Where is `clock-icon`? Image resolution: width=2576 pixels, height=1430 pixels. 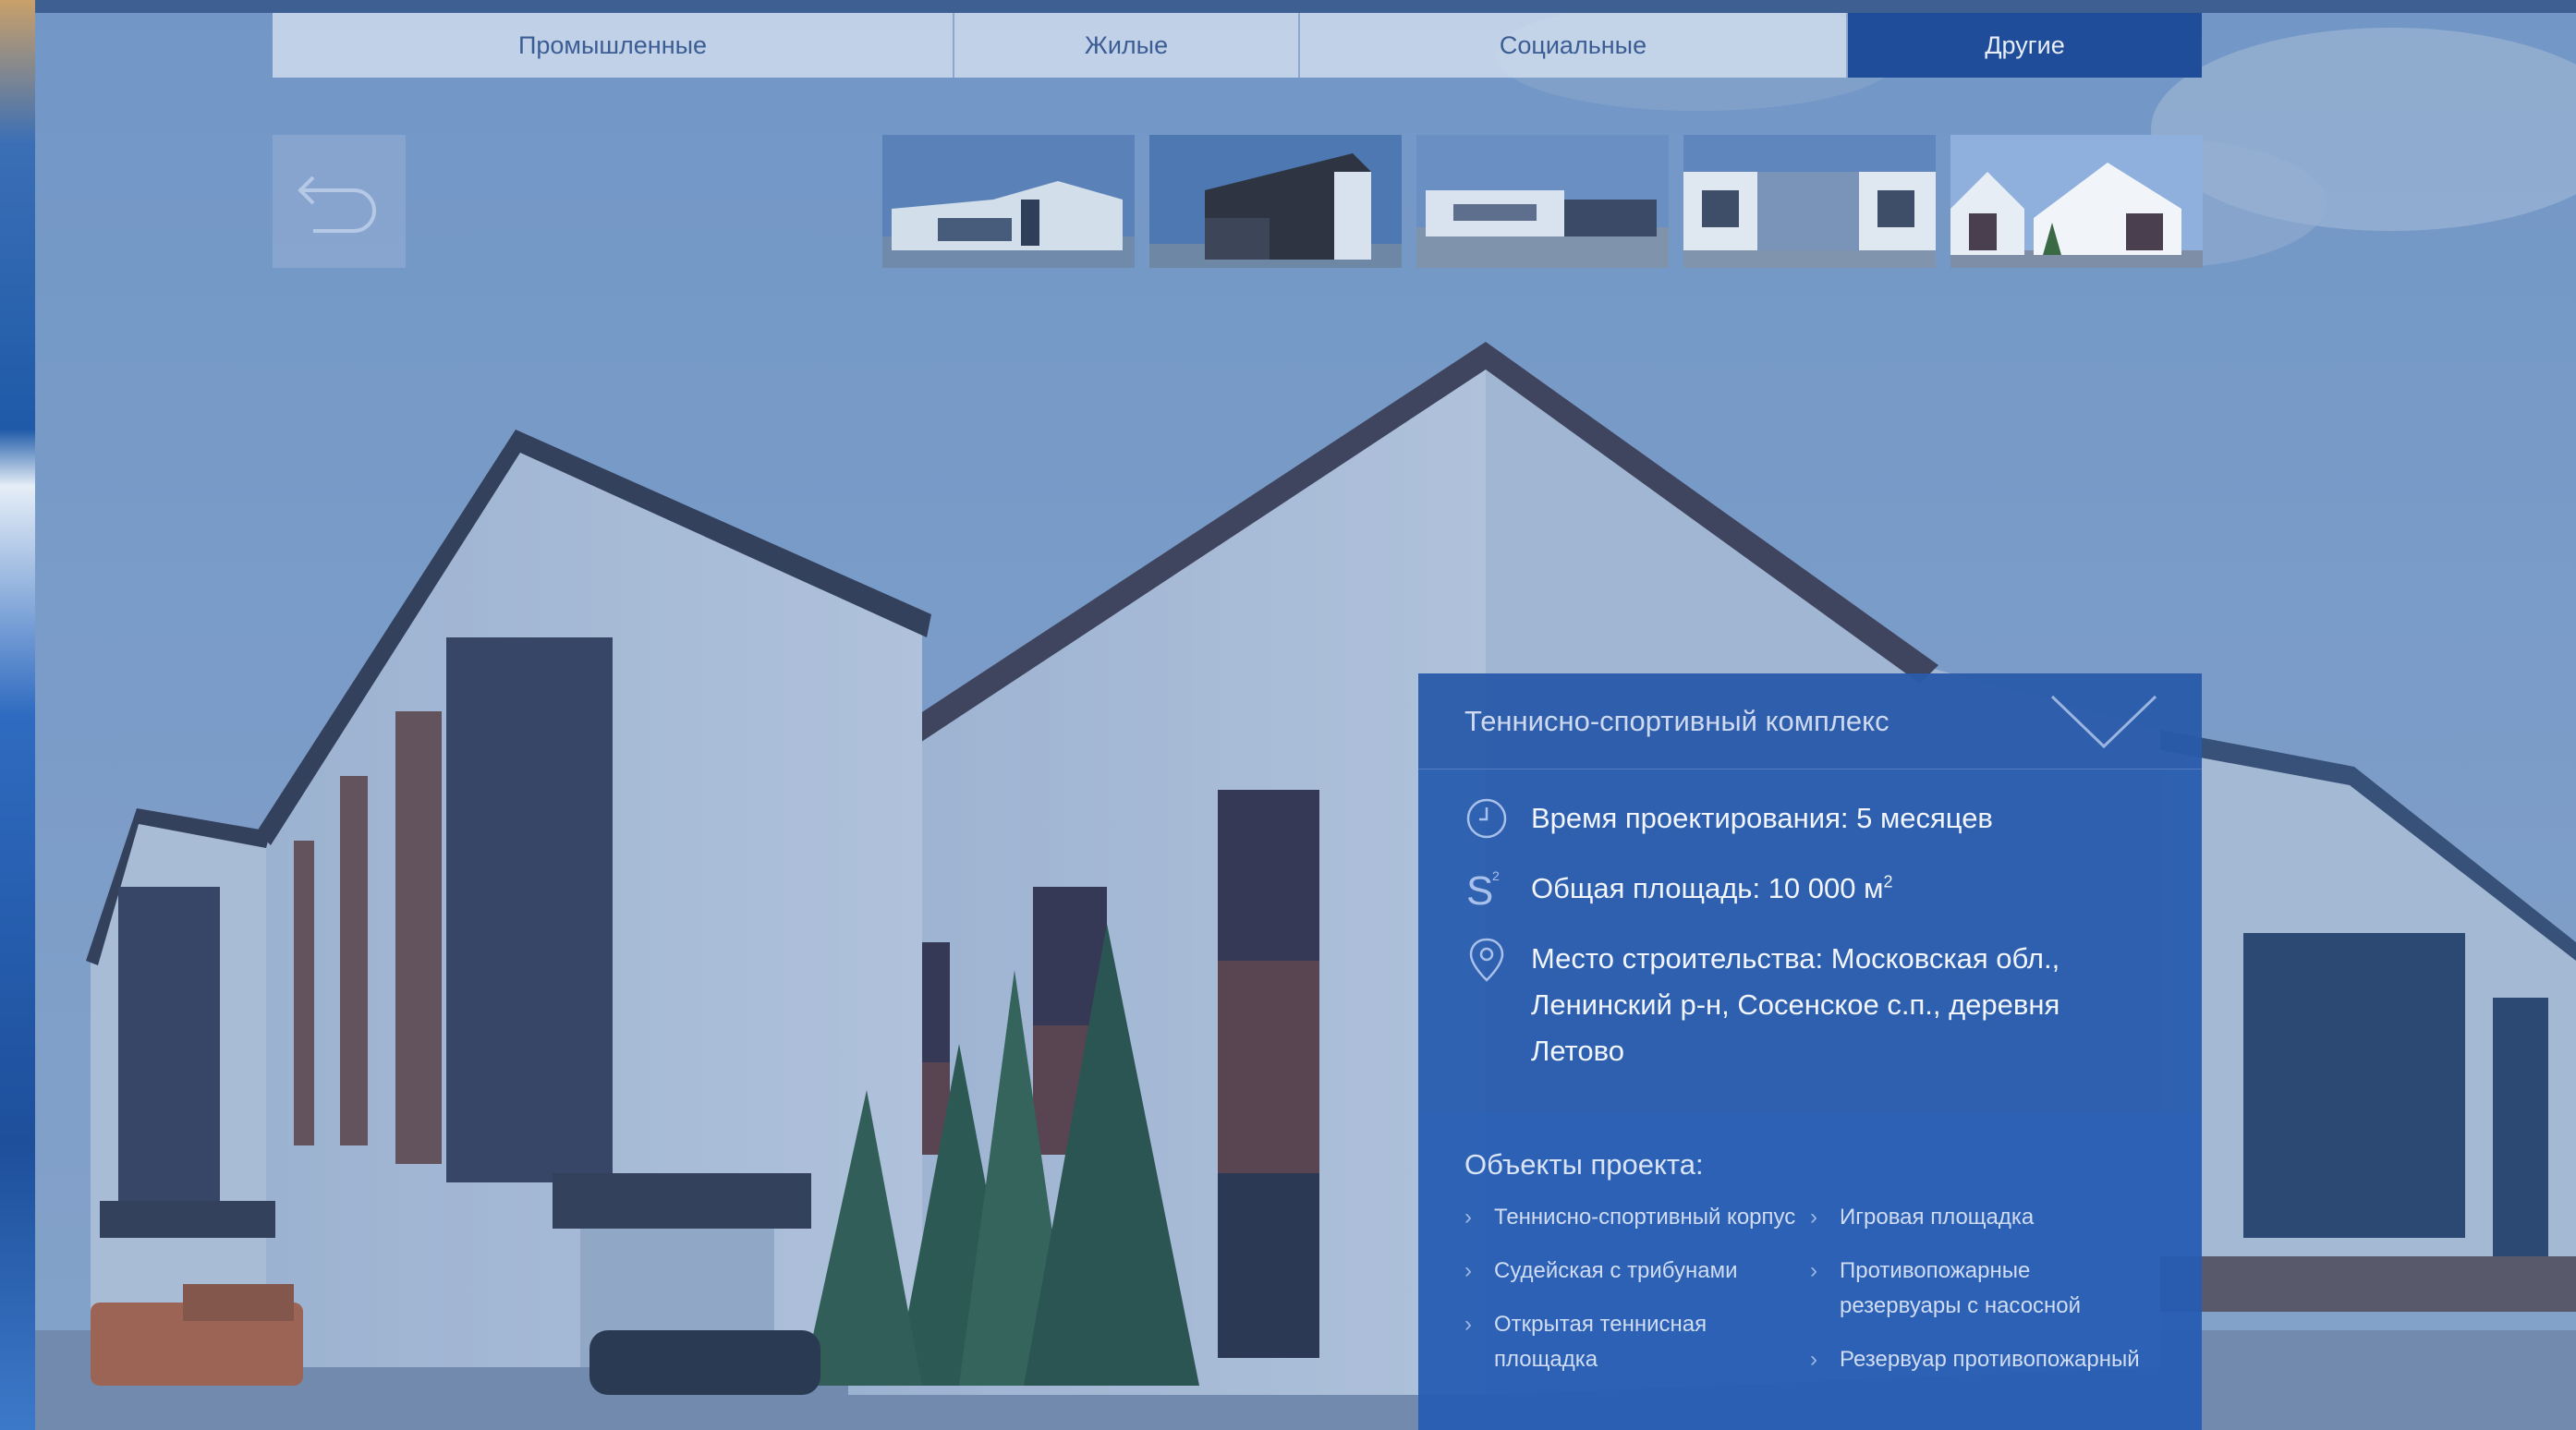
clock-icon is located at coordinates (1486, 819).